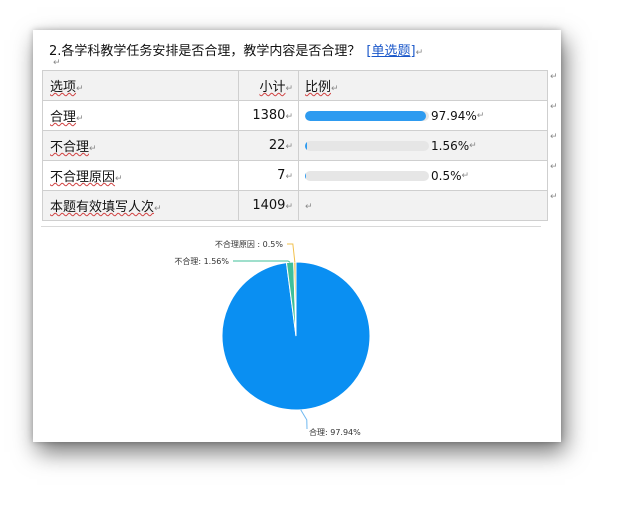 This screenshot has width=640, height=517. I want to click on pie-data-label: 不合理原因 : 0.5%, so click(249, 244).